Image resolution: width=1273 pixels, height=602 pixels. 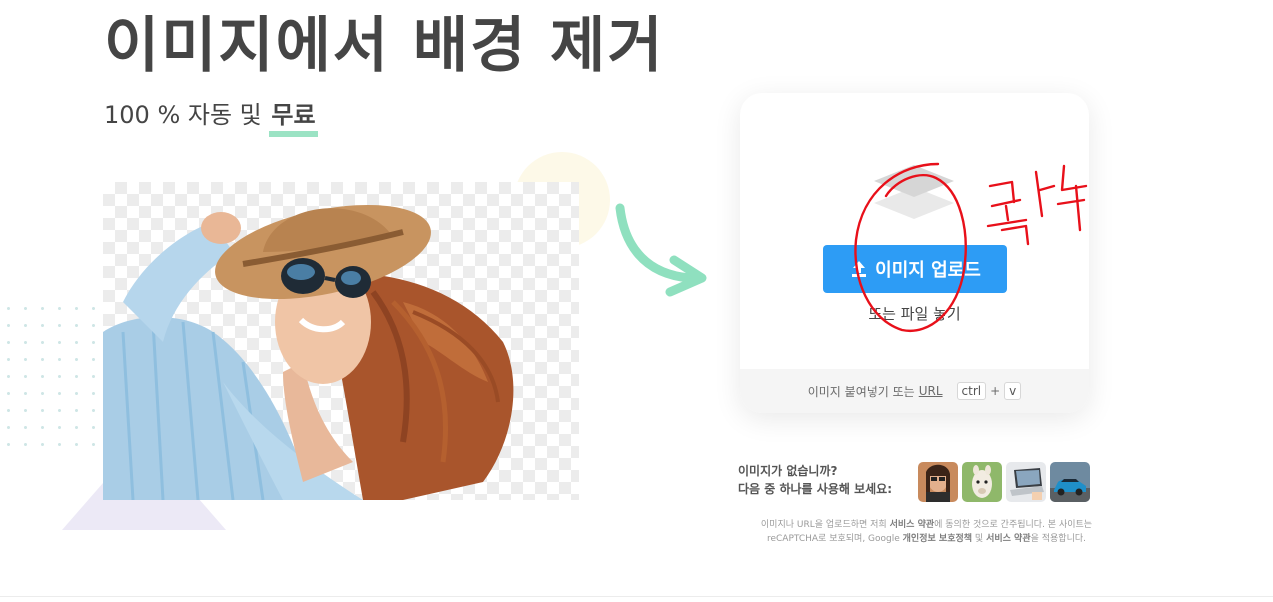 I want to click on subtitle-prefix: 100 % 자동 및, so click(x=183, y=115).